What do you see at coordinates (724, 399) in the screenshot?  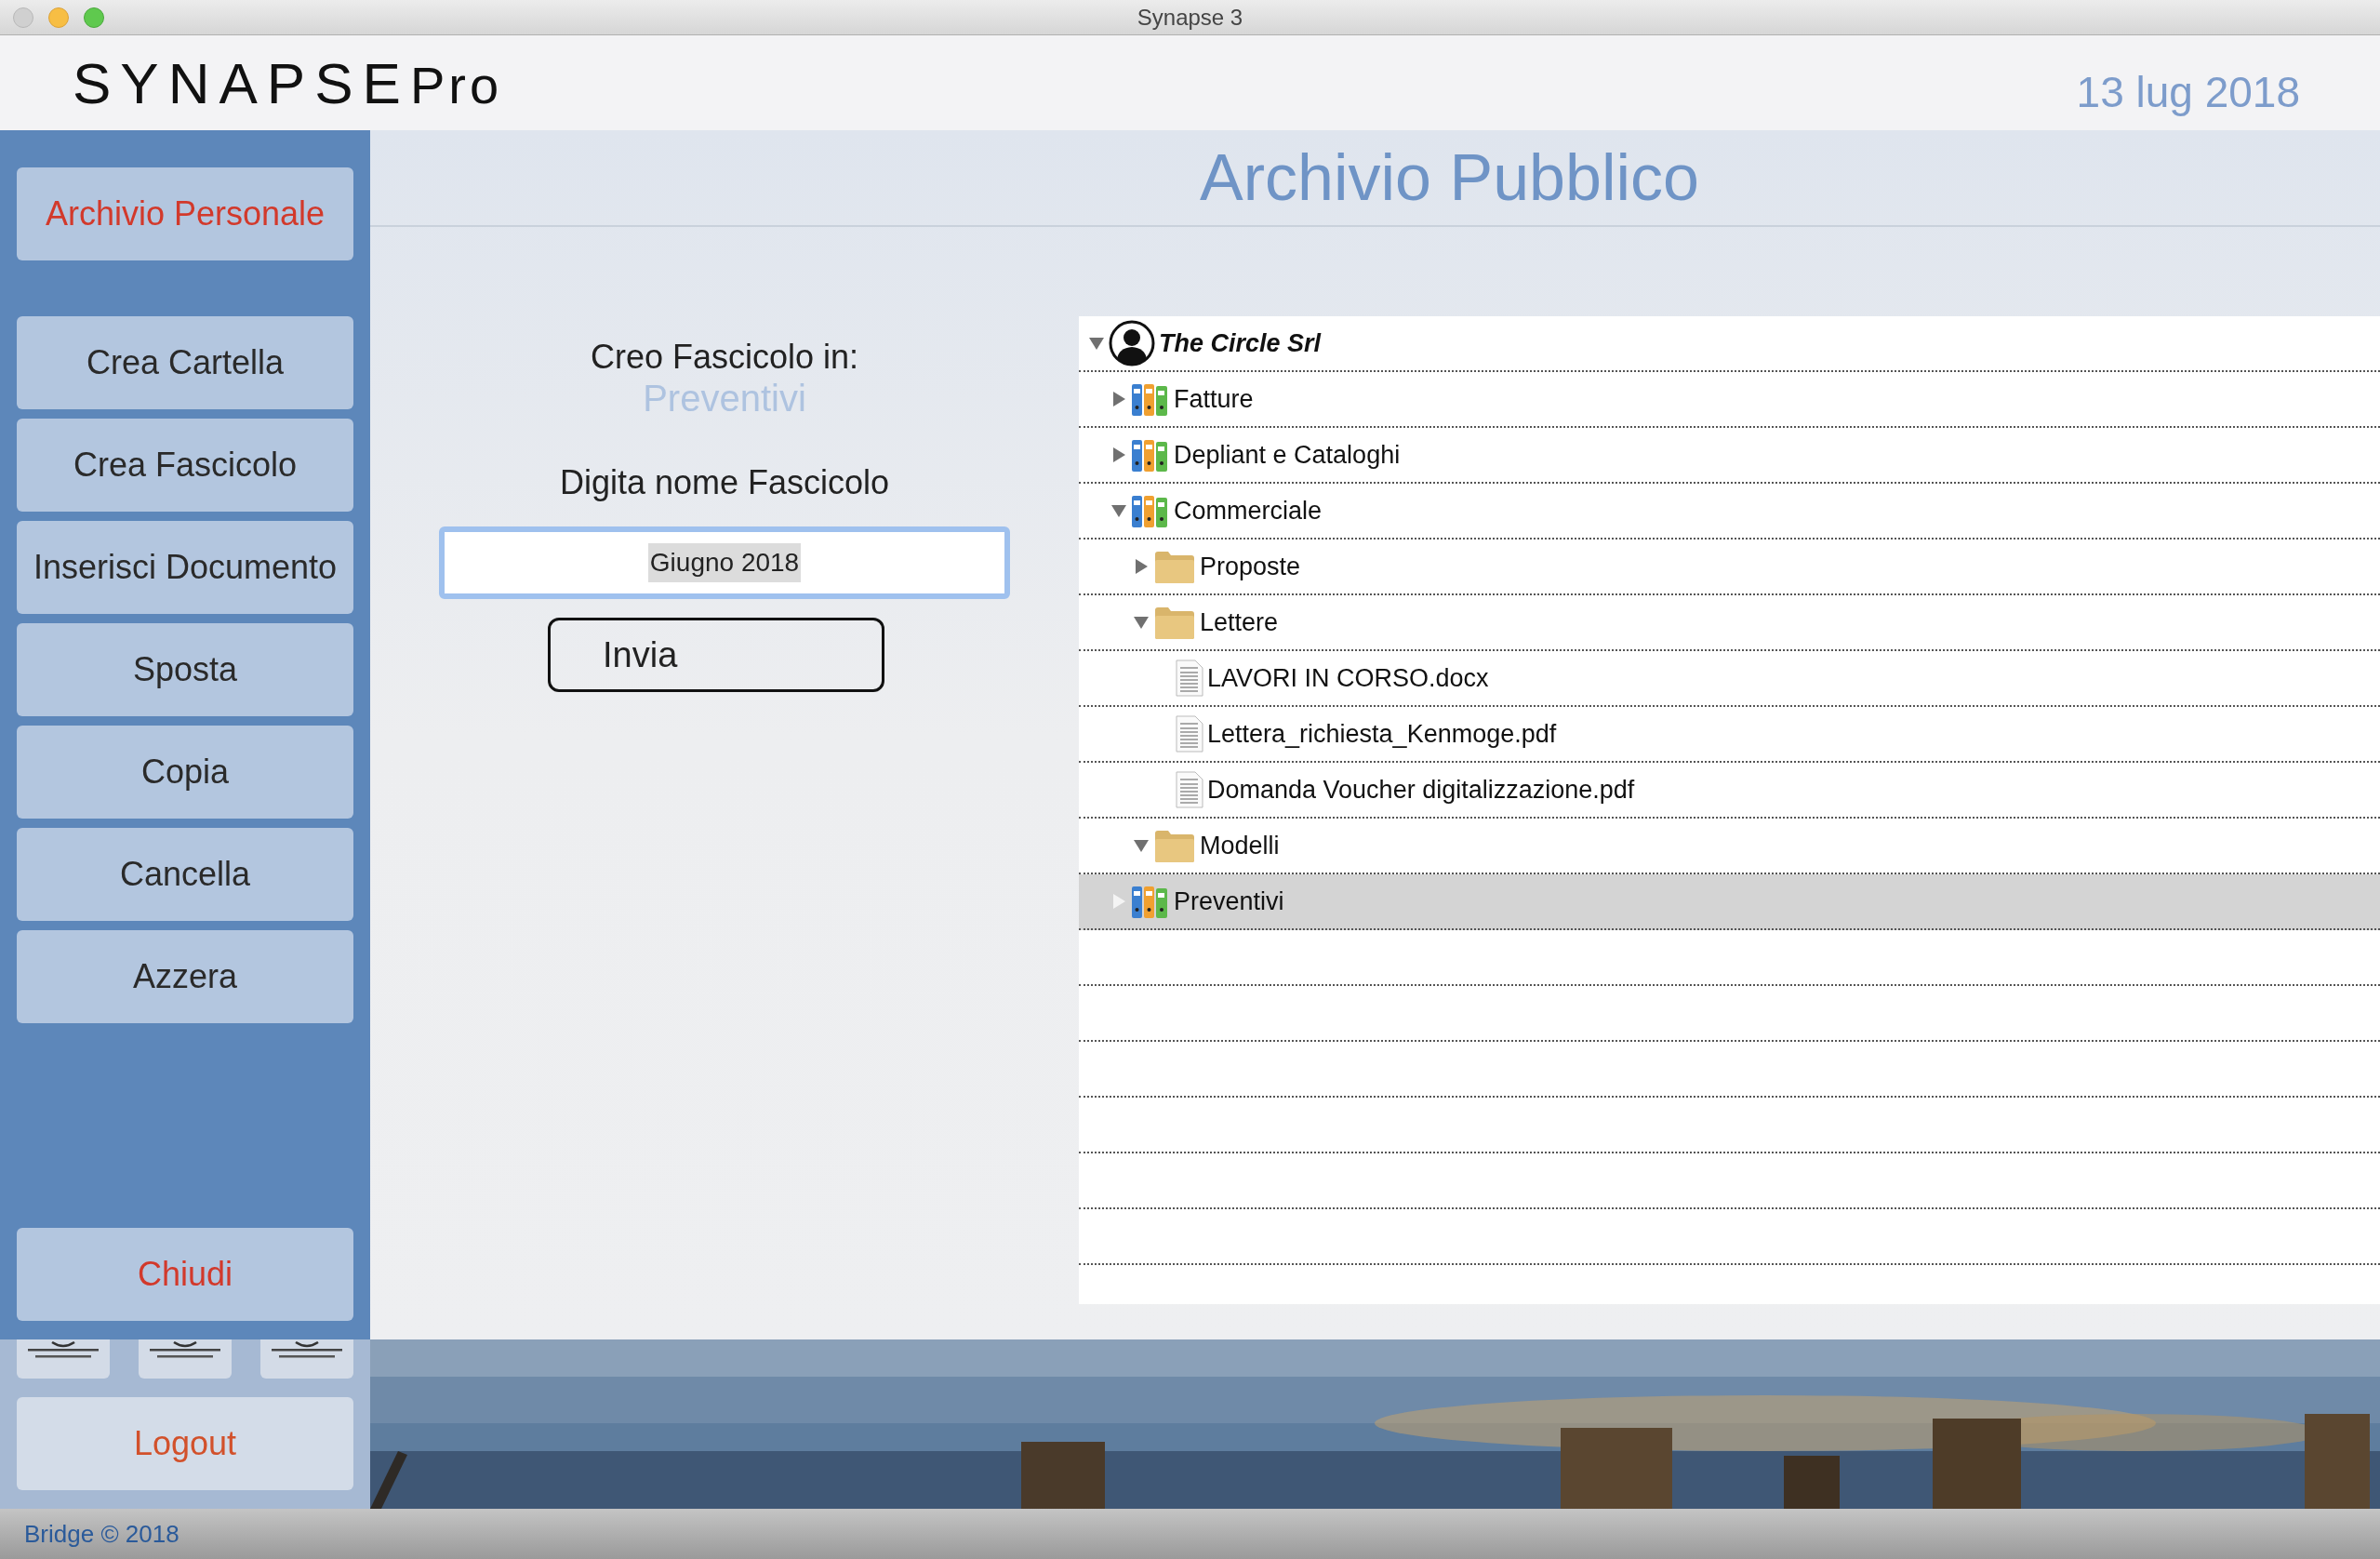 I see `target-folder-name: Preventivi` at bounding box center [724, 399].